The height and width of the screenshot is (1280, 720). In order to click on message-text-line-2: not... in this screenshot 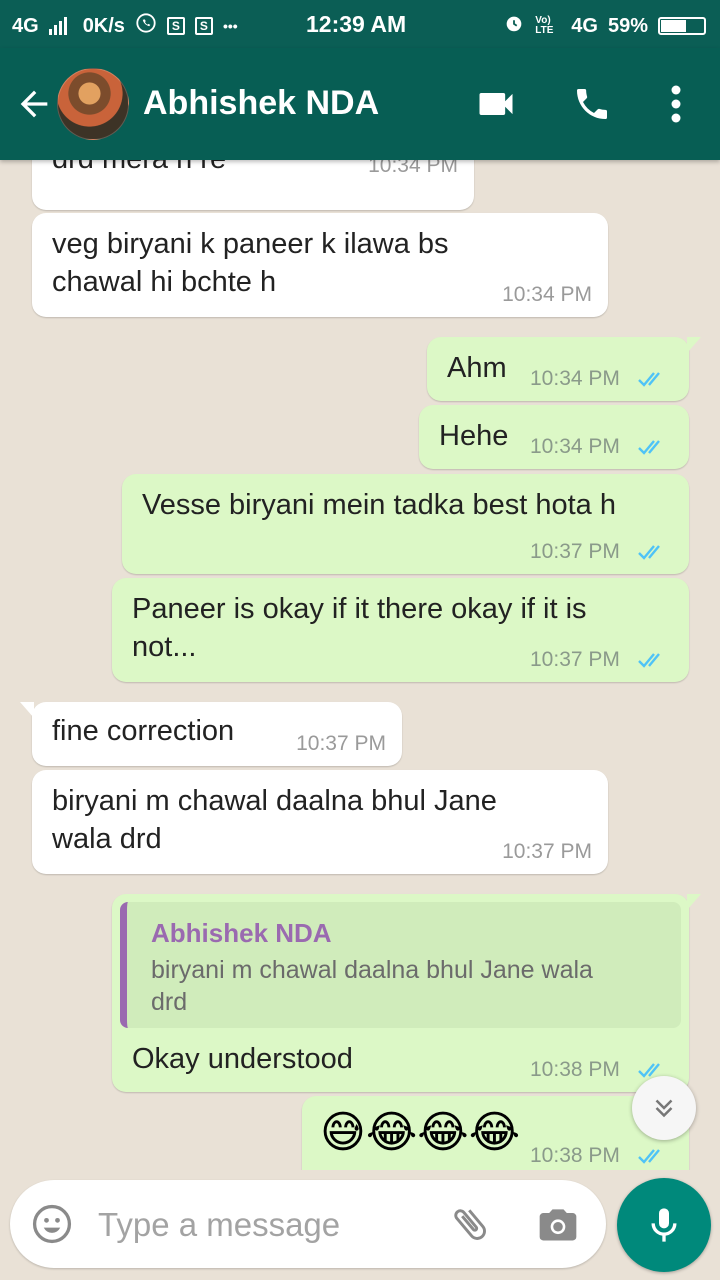, I will do `click(164, 647)`.